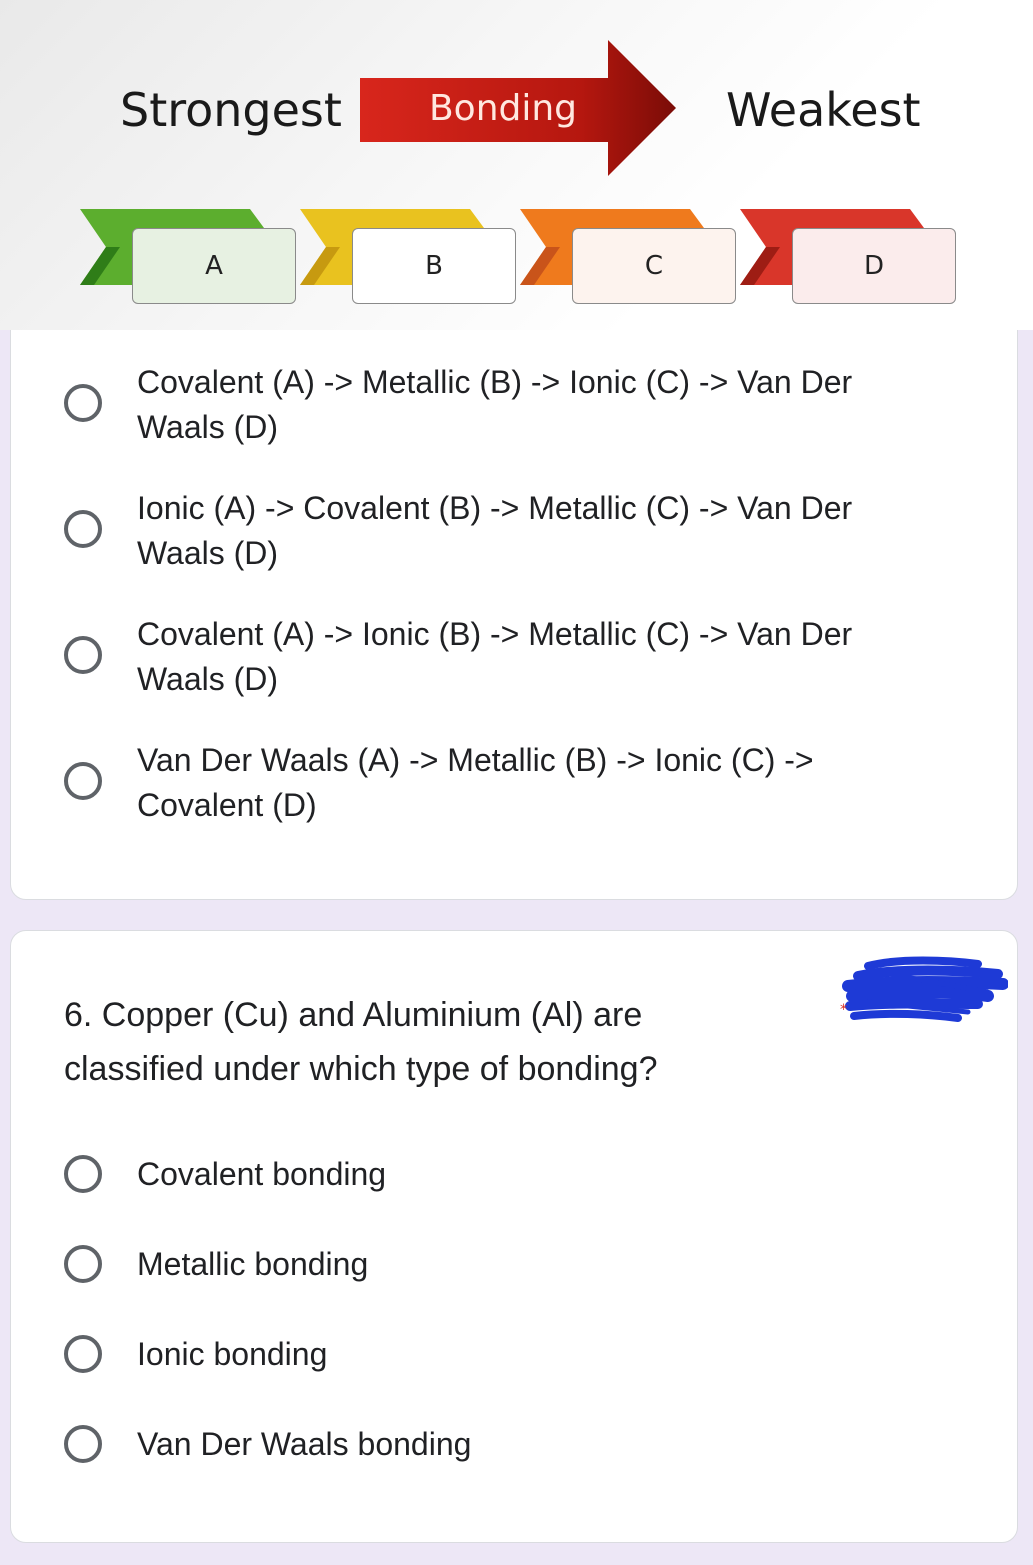 This screenshot has width=1033, height=1565. What do you see at coordinates (232, 1354) in the screenshot?
I see `q6-option-text: Ionic bonding` at bounding box center [232, 1354].